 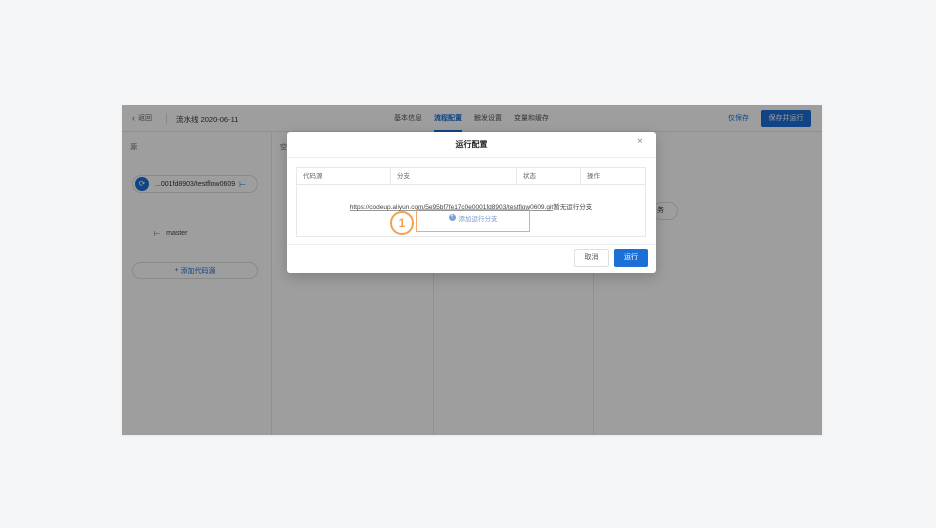 I want to click on add-run-branch-button: + 添加运行分支, so click(x=473, y=220).